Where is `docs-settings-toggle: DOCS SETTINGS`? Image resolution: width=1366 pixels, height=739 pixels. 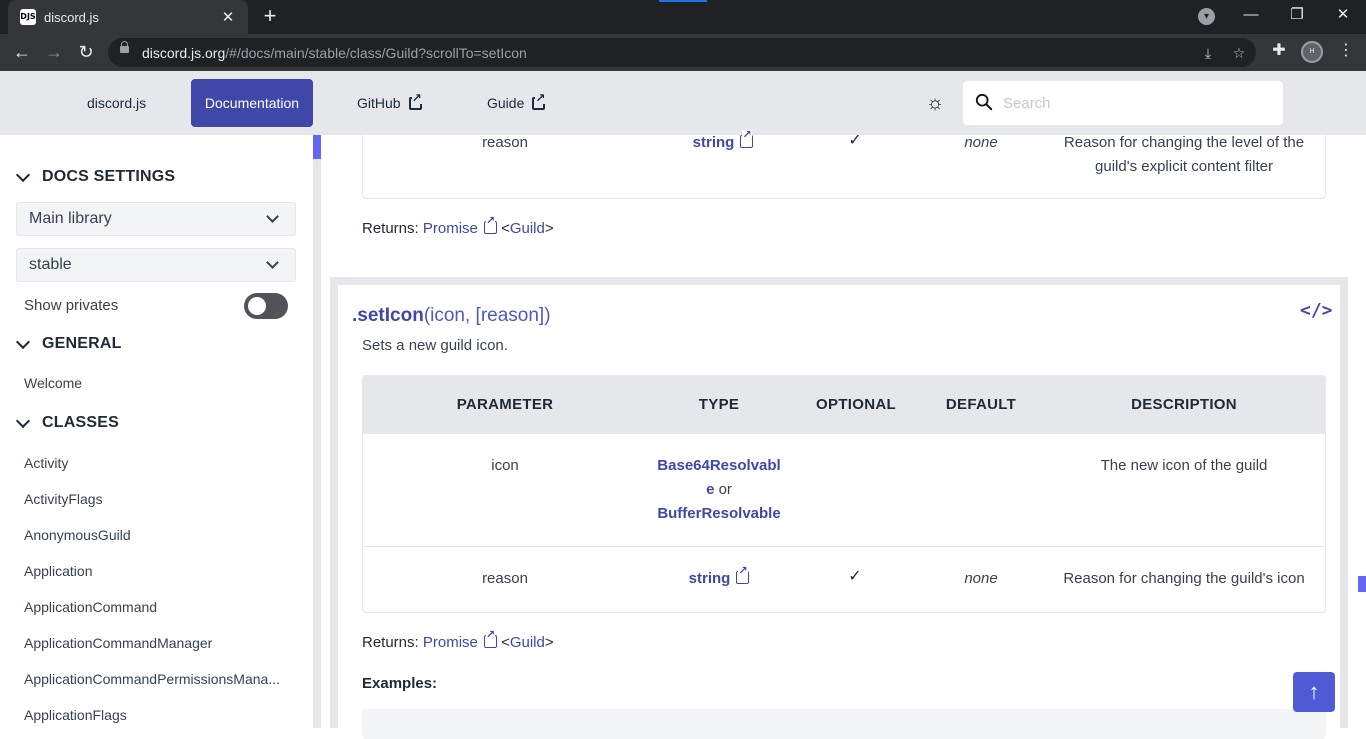 docs-settings-toggle: DOCS SETTINGS is located at coordinates (95, 176).